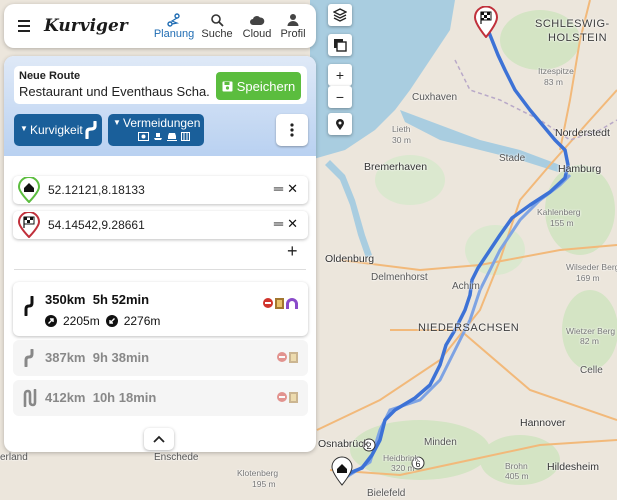  What do you see at coordinates (160, 398) in the screenshot?
I see `route-option-3: 412km 10h 18min` at bounding box center [160, 398].